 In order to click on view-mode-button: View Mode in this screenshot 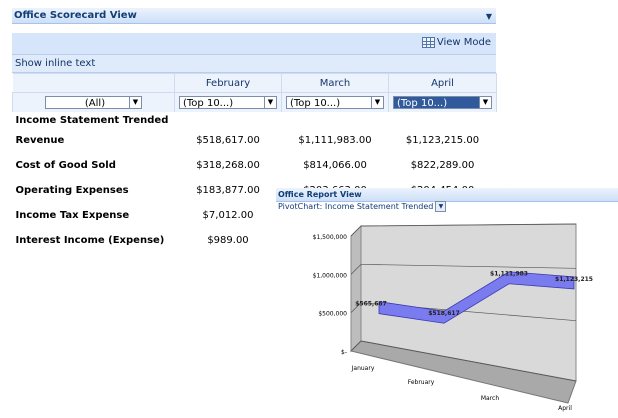, I will do `click(456, 42)`.